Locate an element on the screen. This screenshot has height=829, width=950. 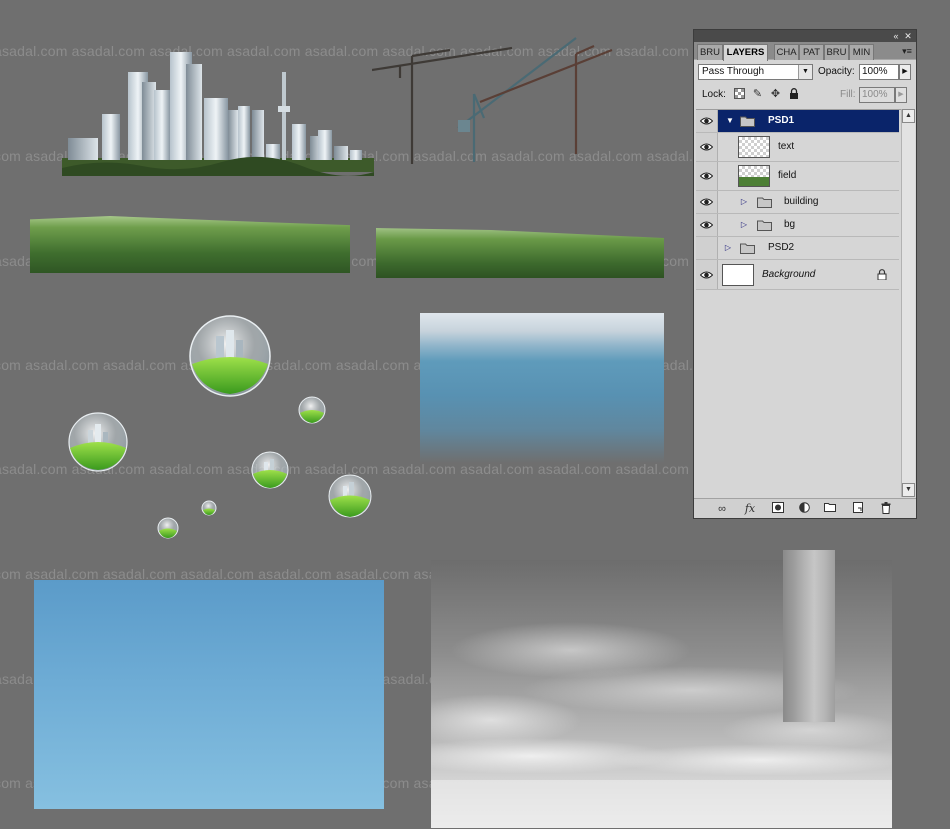
adjustment-icon is located at coordinates (804, 509).